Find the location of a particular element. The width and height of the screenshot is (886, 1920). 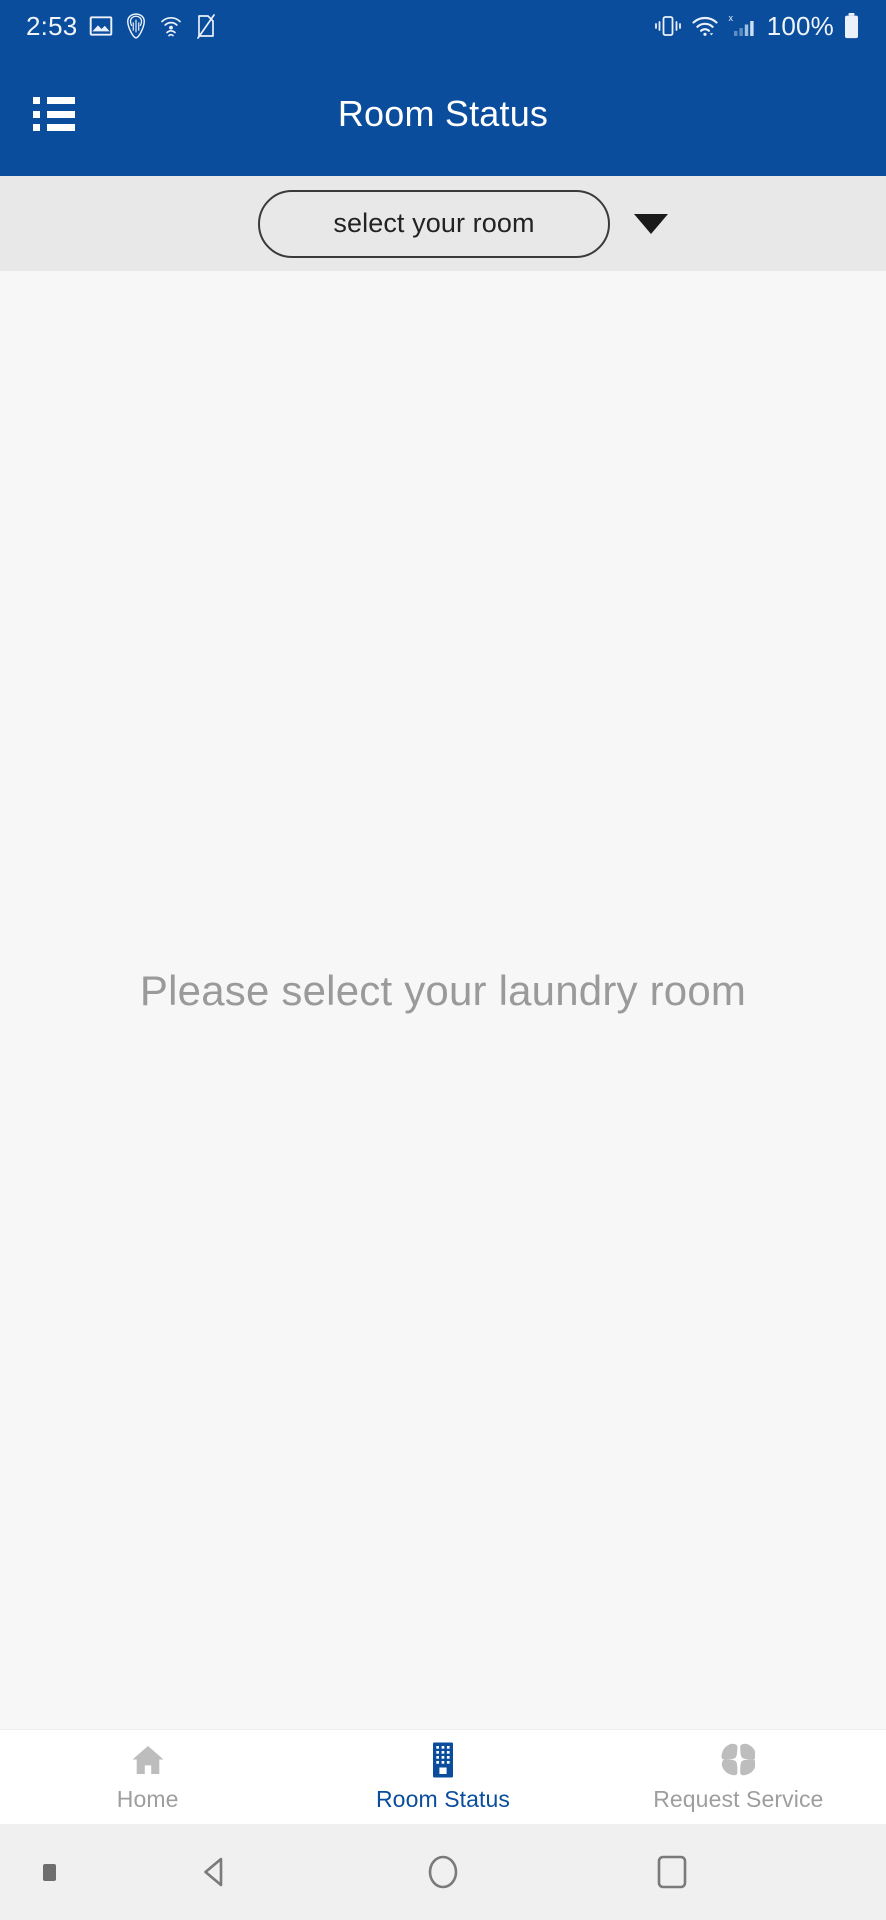

home-button is located at coordinates (443, 1872).